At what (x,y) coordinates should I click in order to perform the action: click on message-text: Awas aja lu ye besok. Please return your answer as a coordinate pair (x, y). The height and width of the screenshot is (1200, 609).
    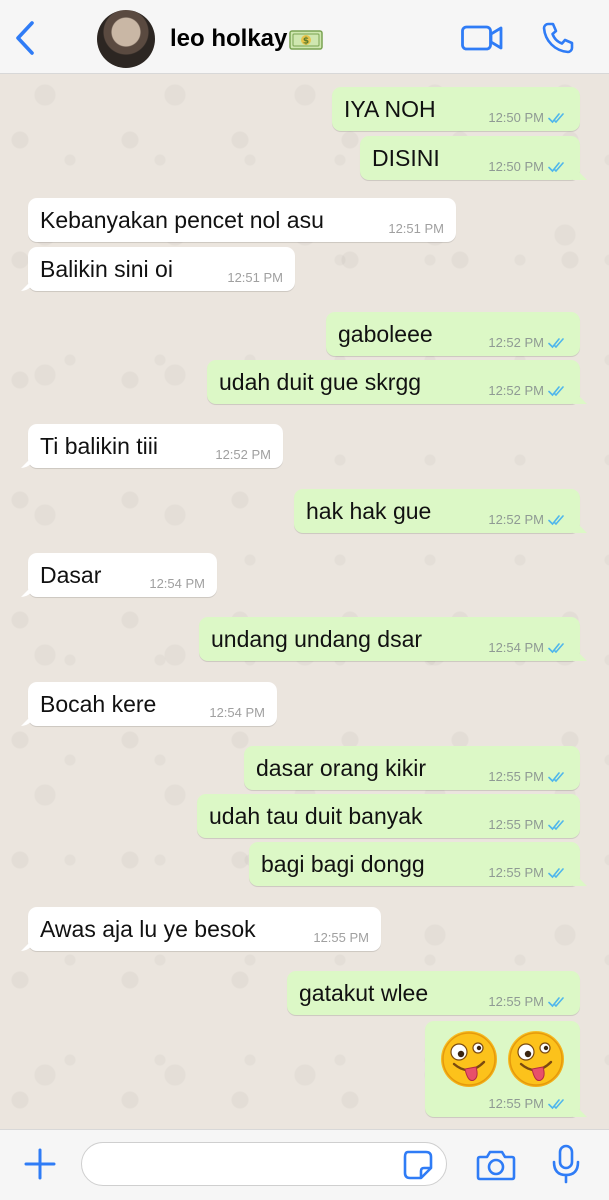
    Looking at the image, I should click on (148, 929).